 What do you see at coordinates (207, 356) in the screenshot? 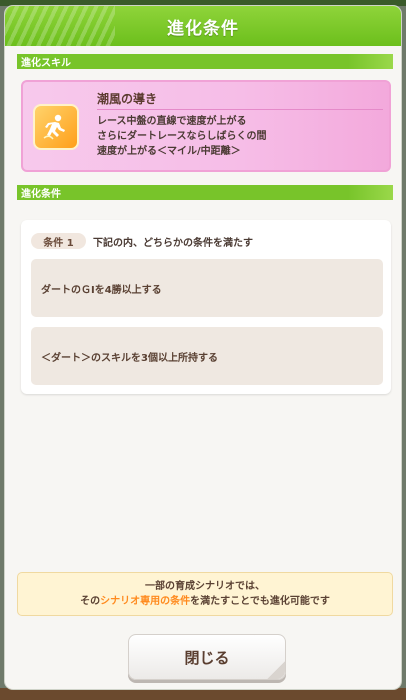
I see `condition-item: ＜ダート＞のスキルを3個以上所持する` at bounding box center [207, 356].